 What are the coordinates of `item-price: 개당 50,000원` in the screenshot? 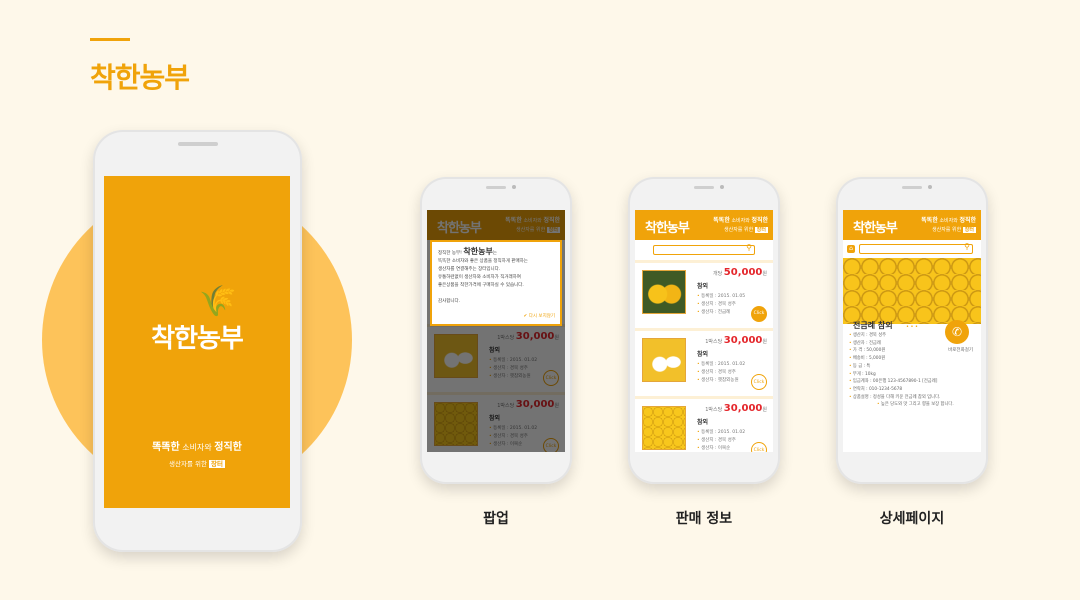 It's located at (740, 272).